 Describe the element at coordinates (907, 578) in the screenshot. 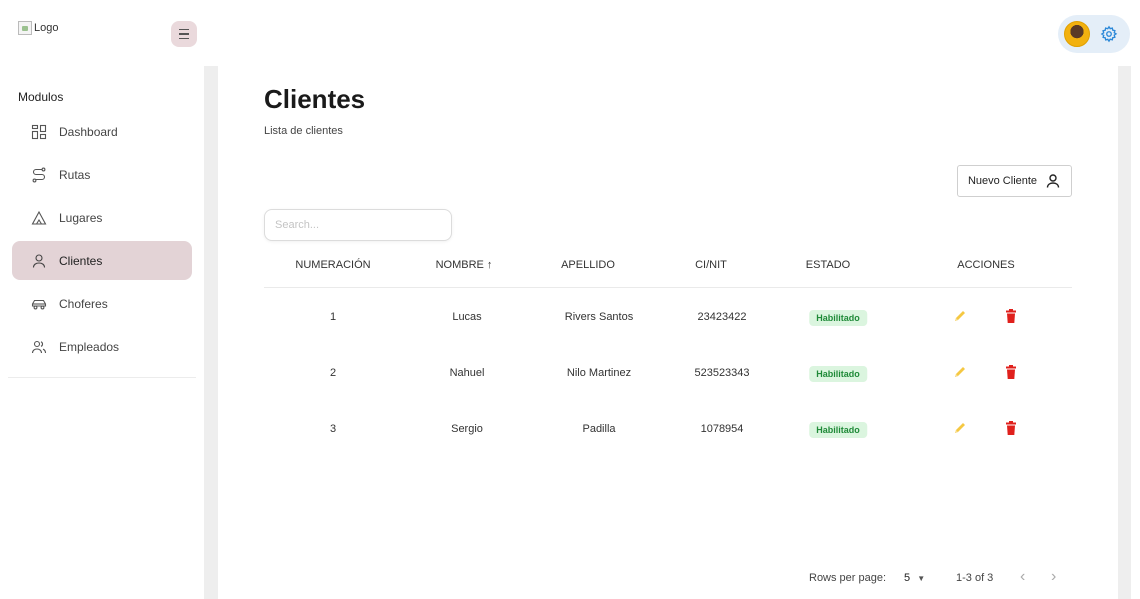

I see `rows-per-page-value: 5` at that location.